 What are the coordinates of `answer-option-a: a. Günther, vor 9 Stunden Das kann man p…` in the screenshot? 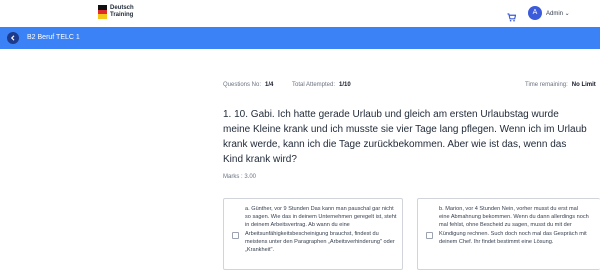 It's located at (313, 234).